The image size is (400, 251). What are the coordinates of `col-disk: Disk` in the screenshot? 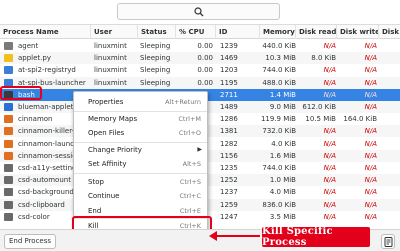 It's located at (389, 32).